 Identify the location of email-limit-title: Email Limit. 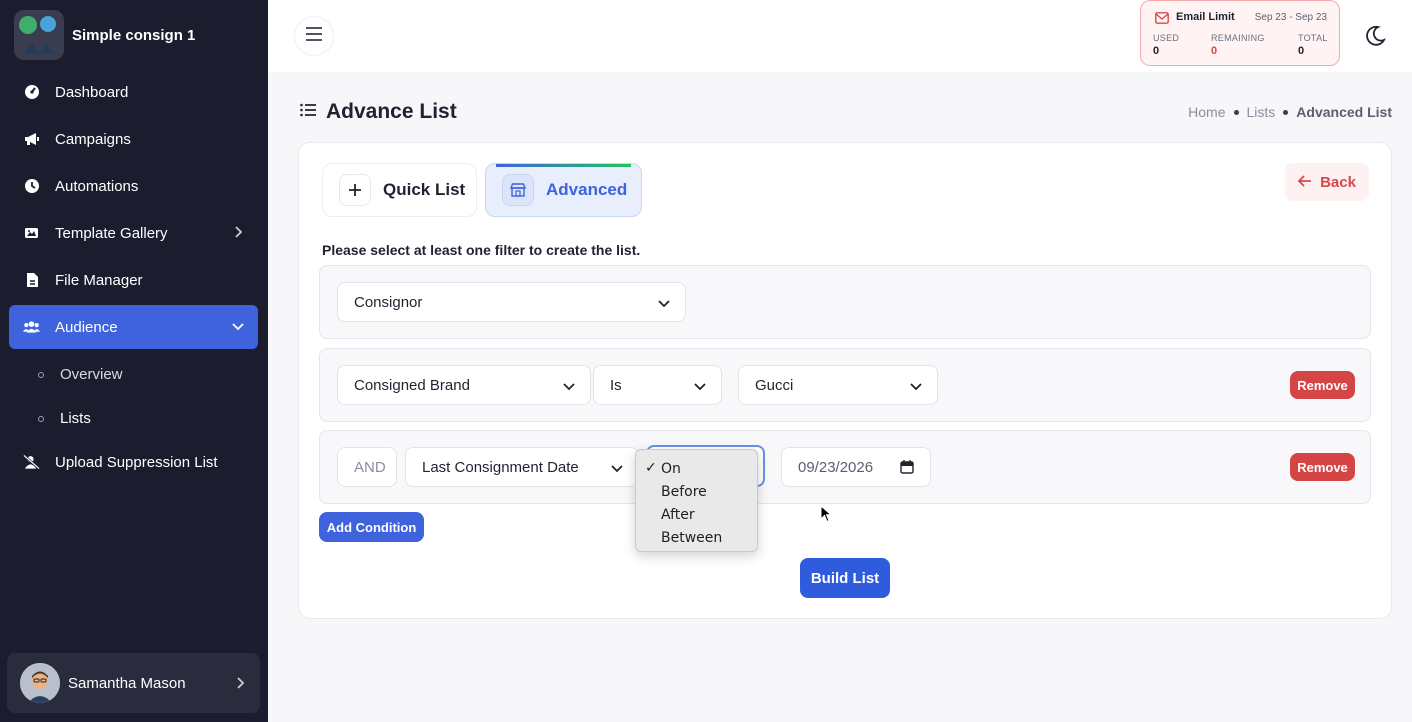
(1205, 17).